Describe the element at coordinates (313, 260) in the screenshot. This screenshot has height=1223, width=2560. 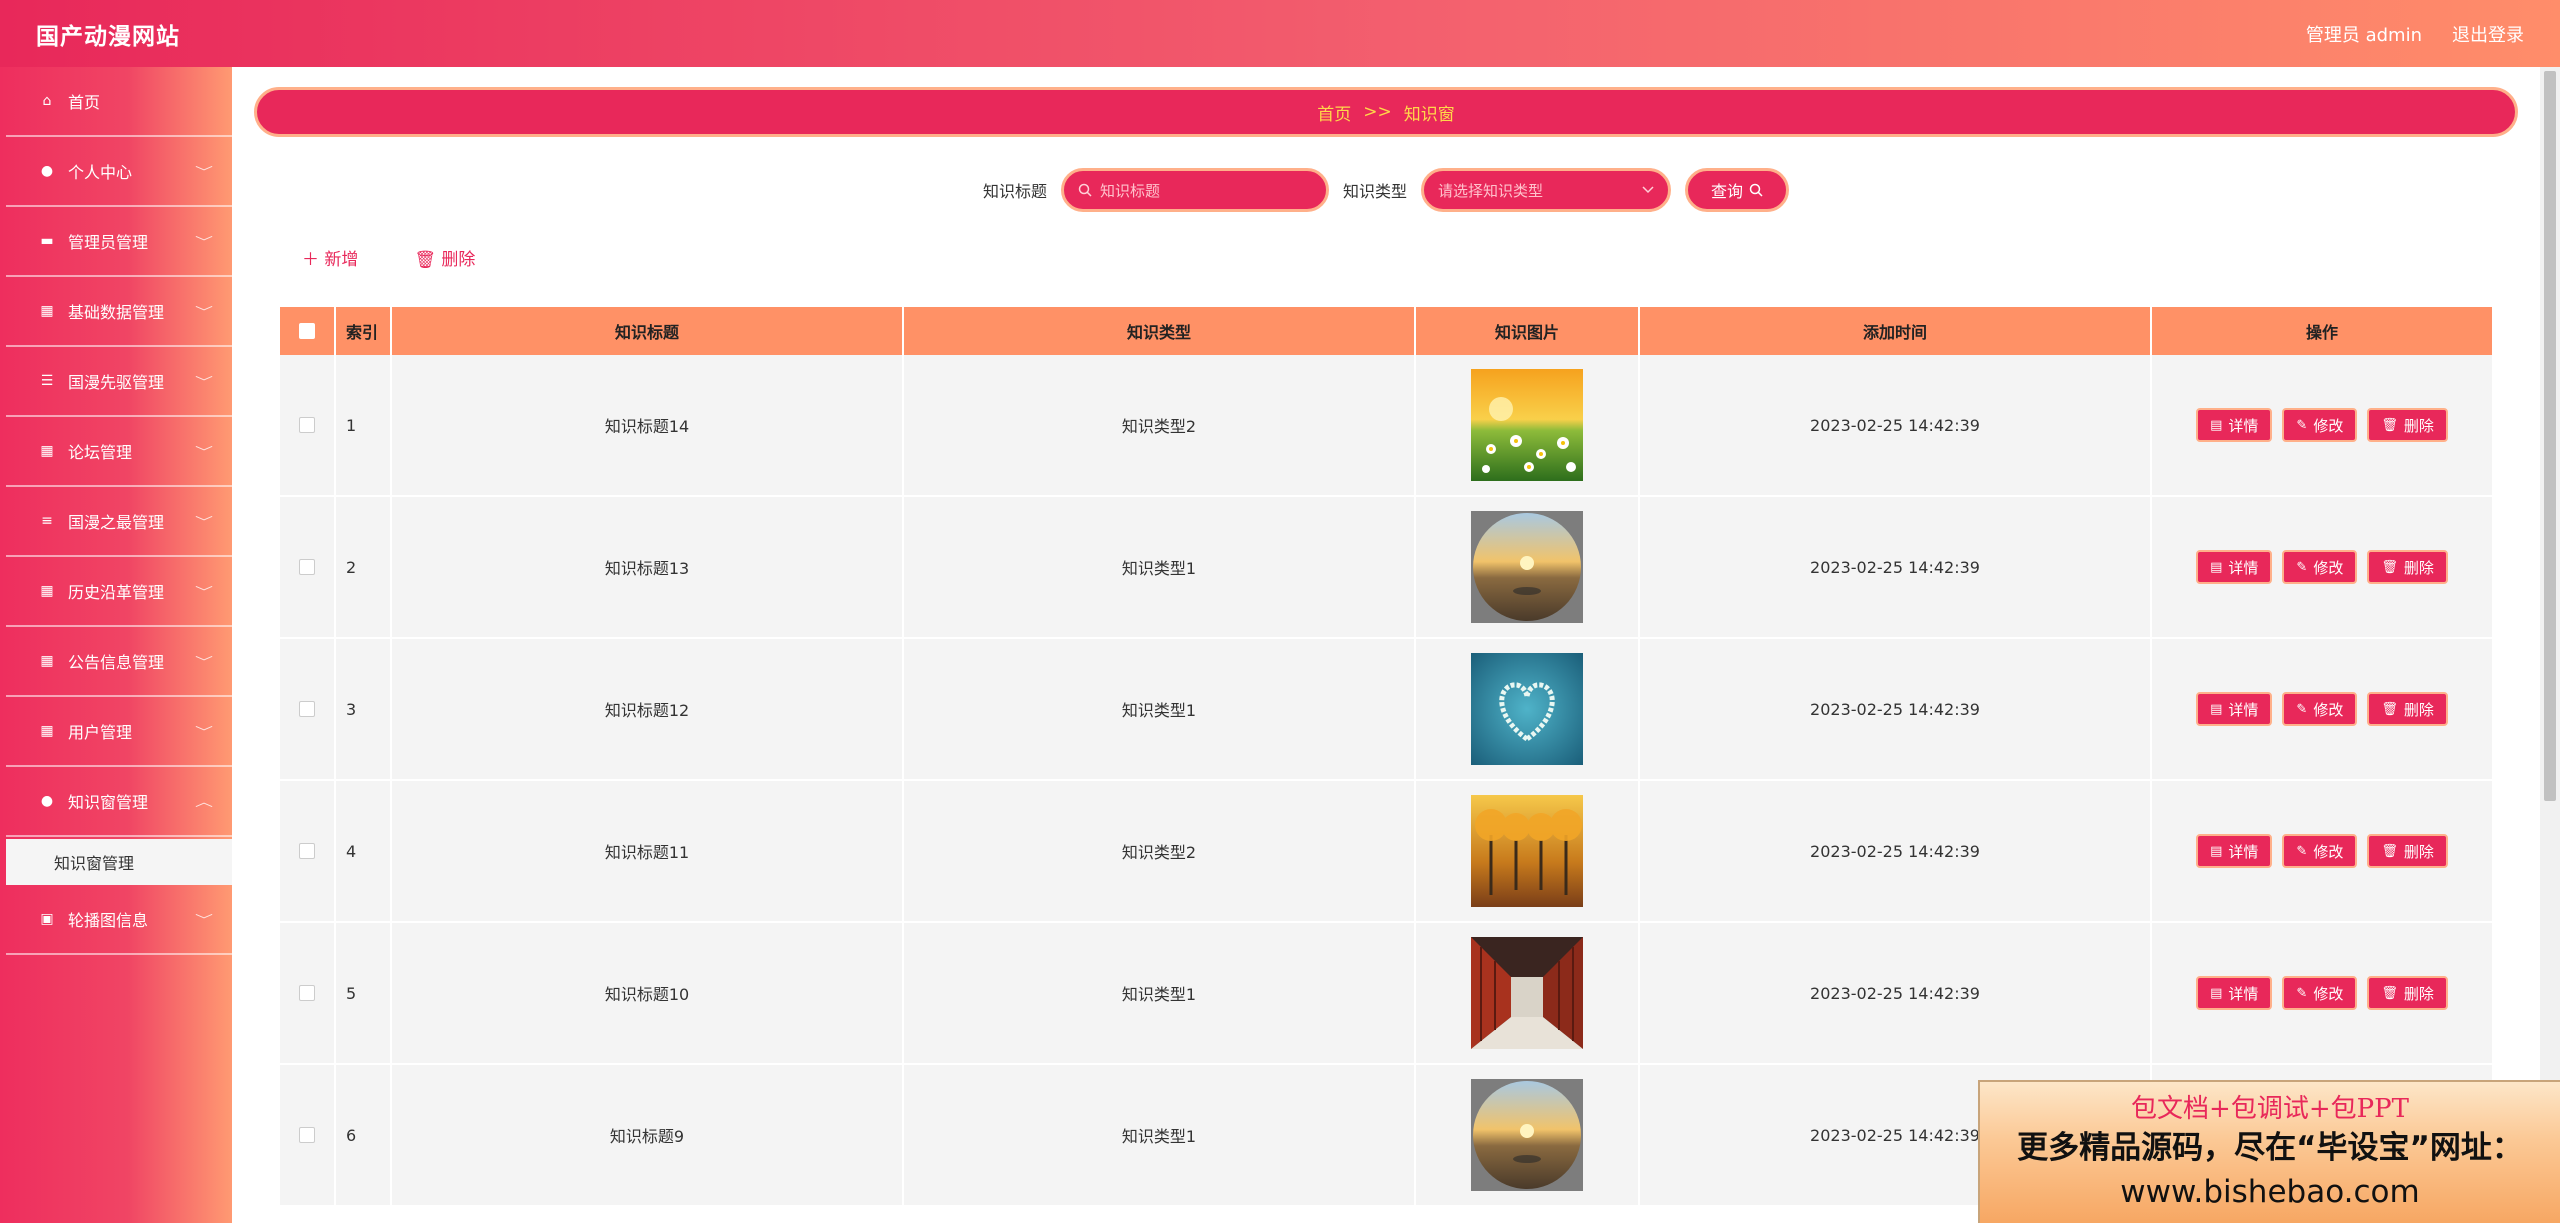
I see `plus-icon: ＋` at that location.